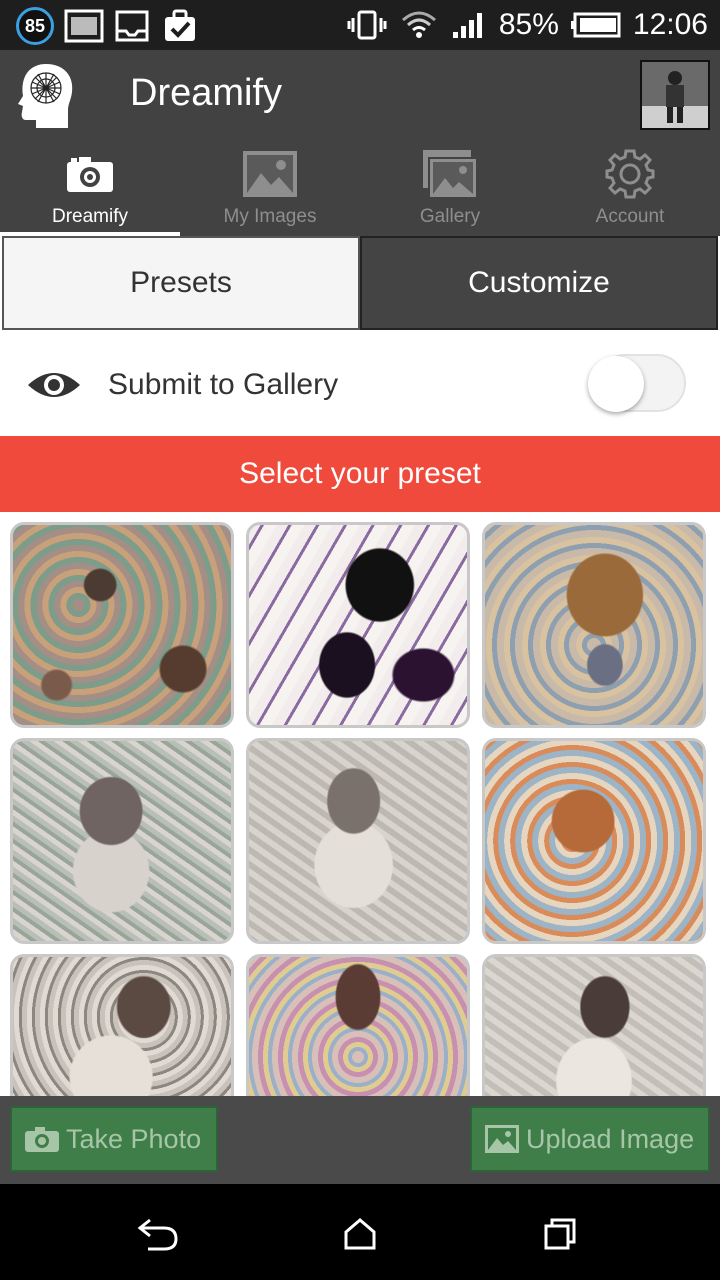  What do you see at coordinates (181, 283) in the screenshot?
I see `presets-button: Presets` at bounding box center [181, 283].